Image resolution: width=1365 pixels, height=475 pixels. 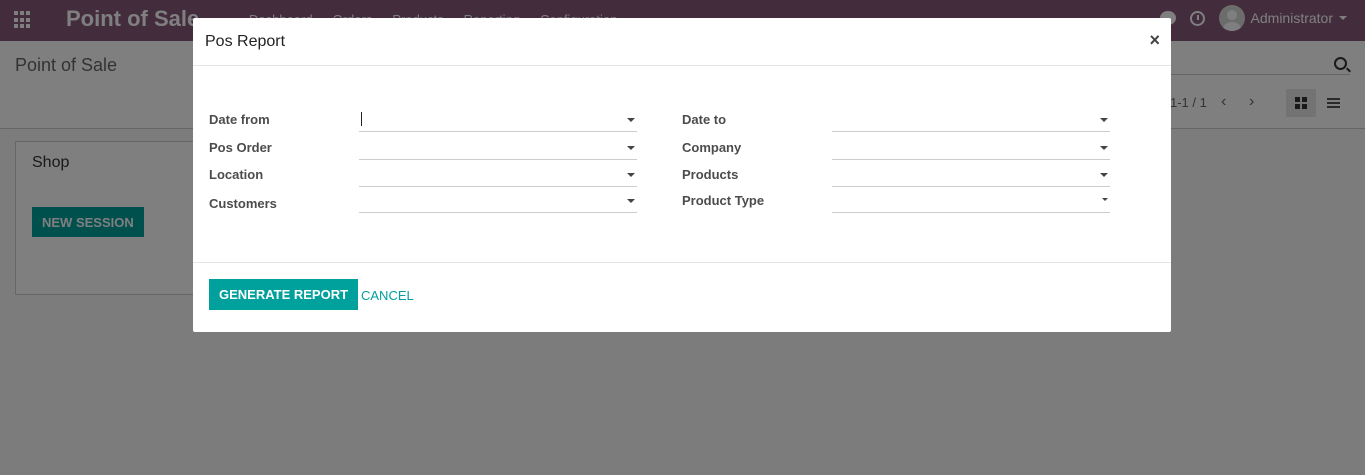 I want to click on date-from-field, so click(x=498, y=120).